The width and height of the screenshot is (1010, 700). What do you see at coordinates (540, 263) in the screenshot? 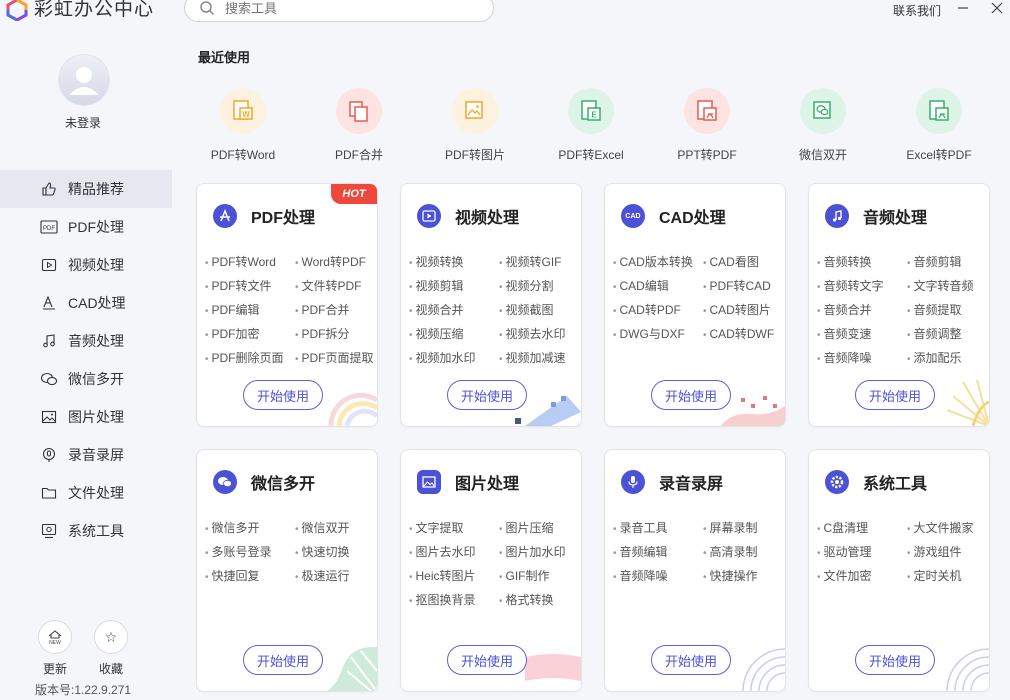
I see `feature-item: 视频转GIF` at bounding box center [540, 263].